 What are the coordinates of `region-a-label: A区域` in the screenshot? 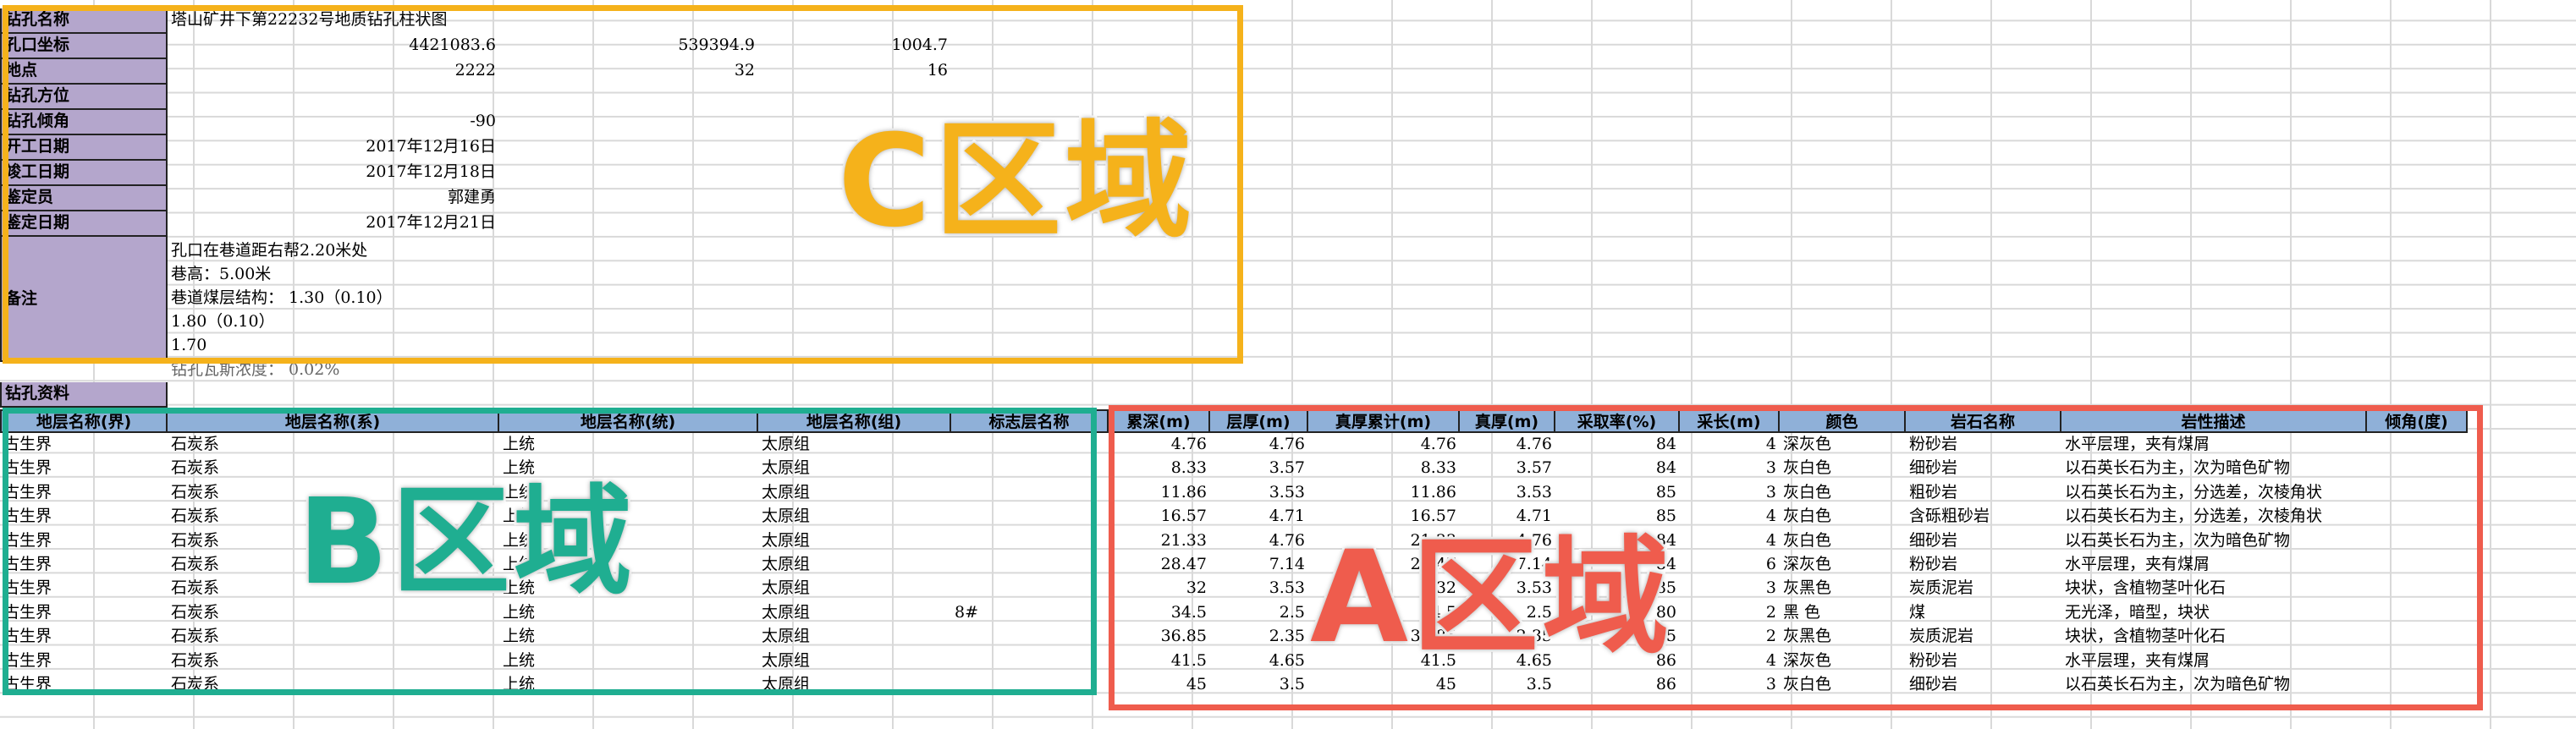 It's located at (1490, 597).